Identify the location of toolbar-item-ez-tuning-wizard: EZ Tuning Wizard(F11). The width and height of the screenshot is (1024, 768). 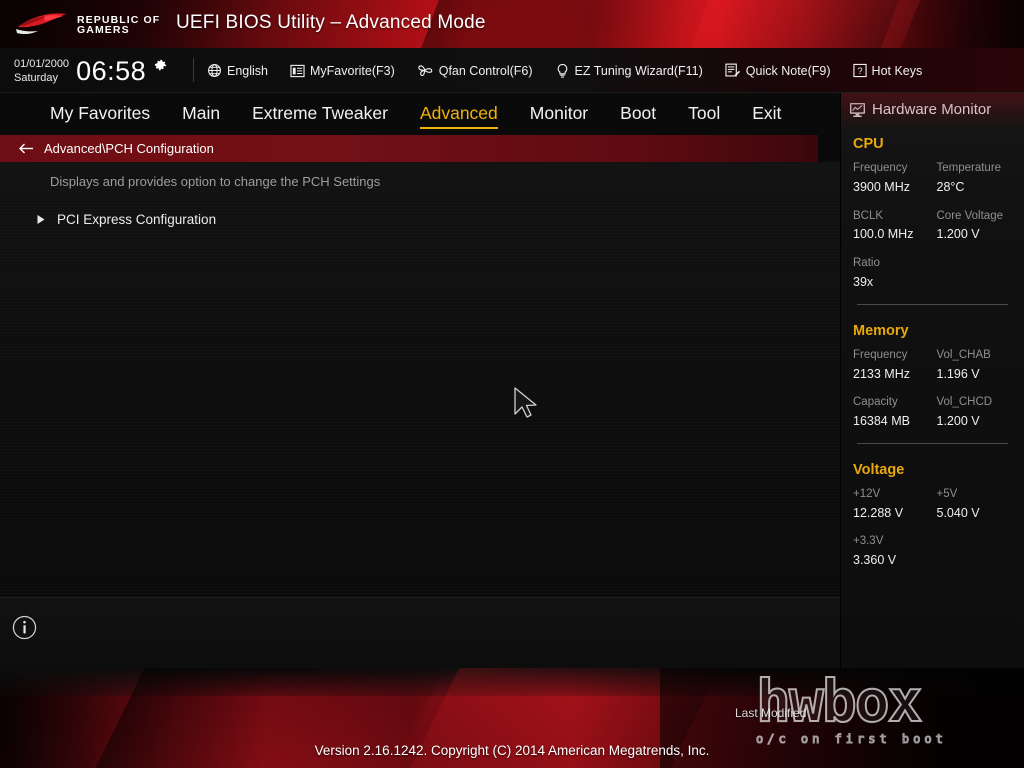
(629, 71).